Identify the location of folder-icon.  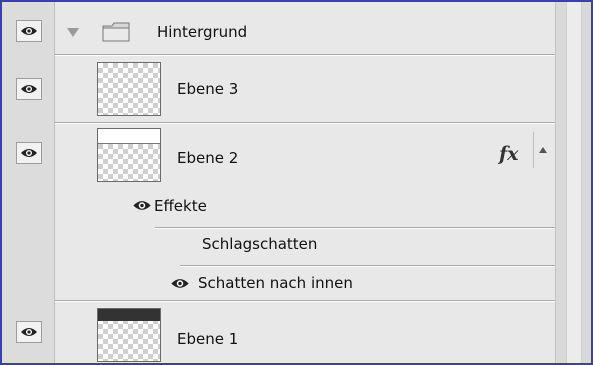
(116, 32).